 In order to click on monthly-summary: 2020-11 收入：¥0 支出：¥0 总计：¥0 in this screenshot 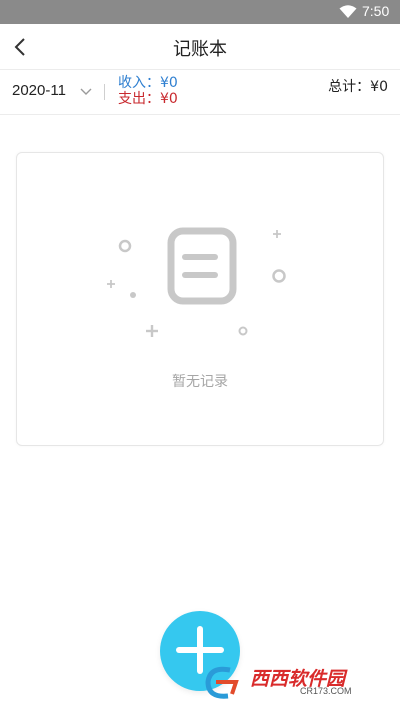, I will do `click(200, 93)`.